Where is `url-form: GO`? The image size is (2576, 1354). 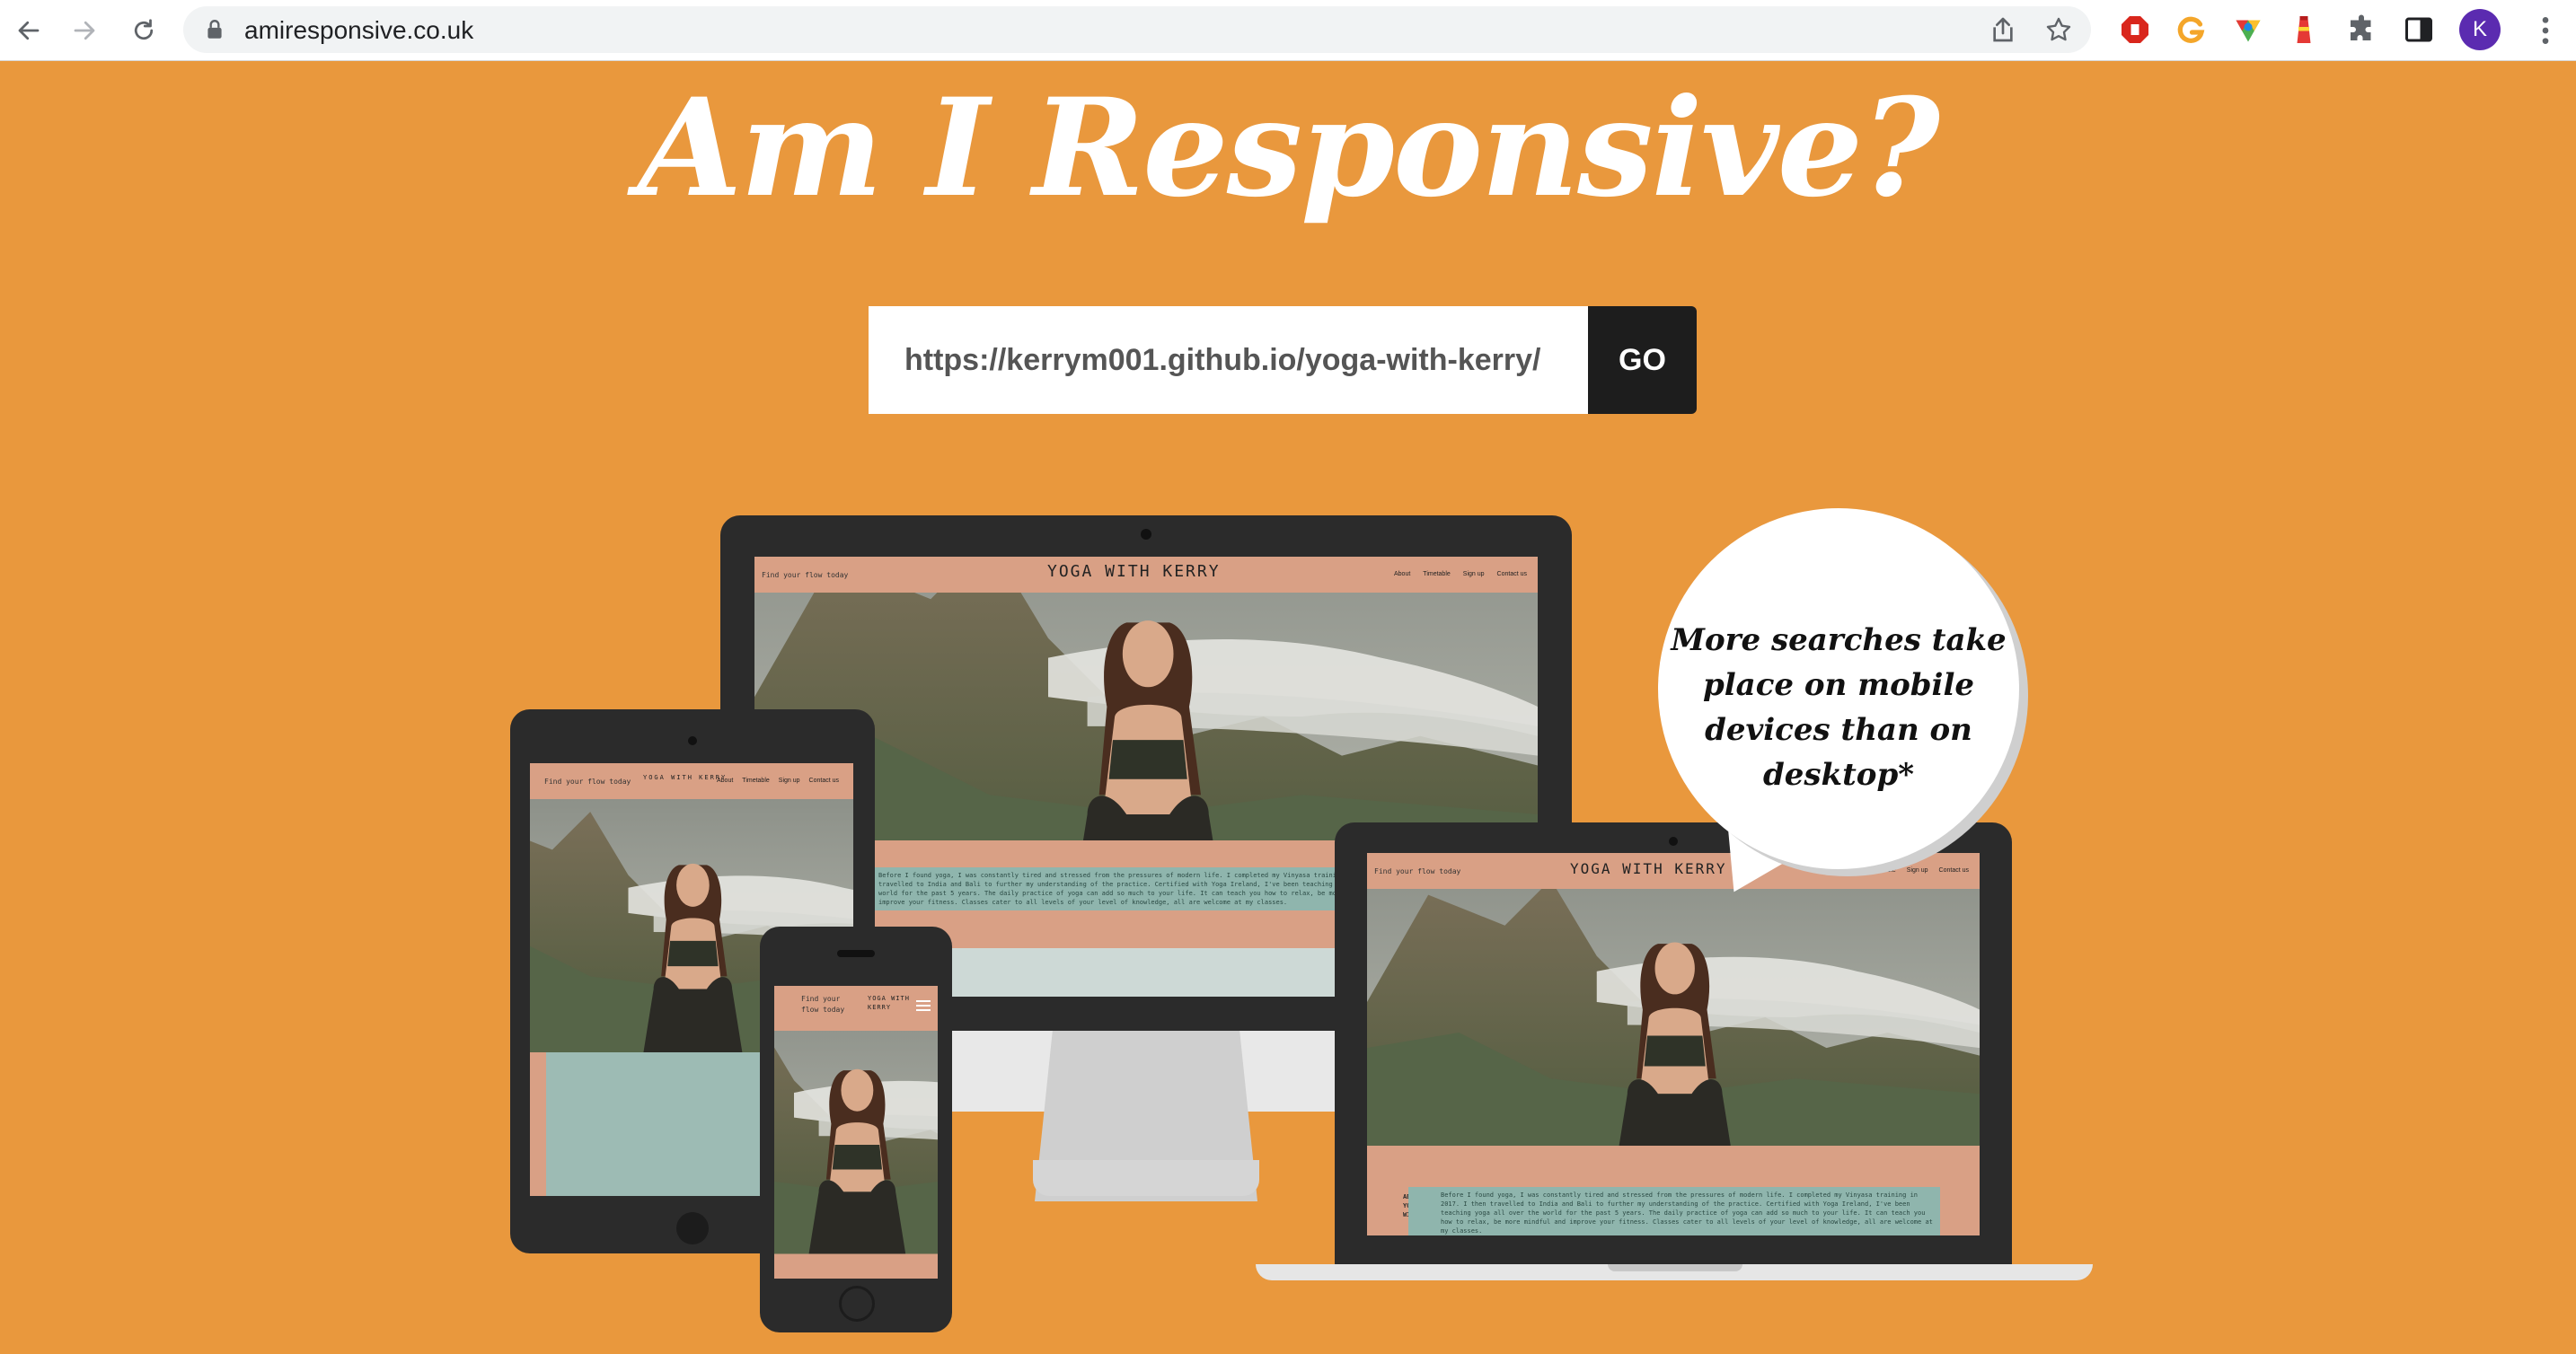 url-form: GO is located at coordinates (1283, 360).